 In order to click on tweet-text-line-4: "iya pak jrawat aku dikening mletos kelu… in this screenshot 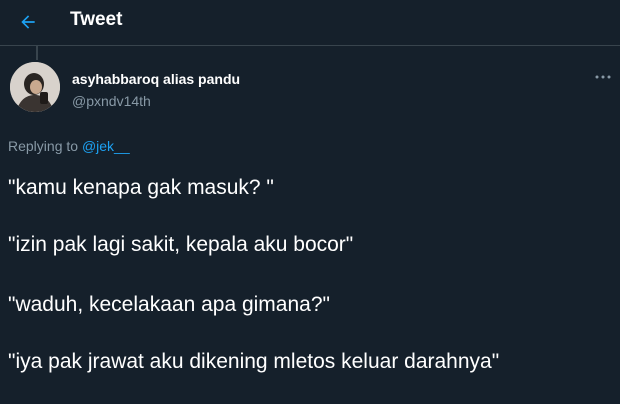, I will do `click(254, 361)`.